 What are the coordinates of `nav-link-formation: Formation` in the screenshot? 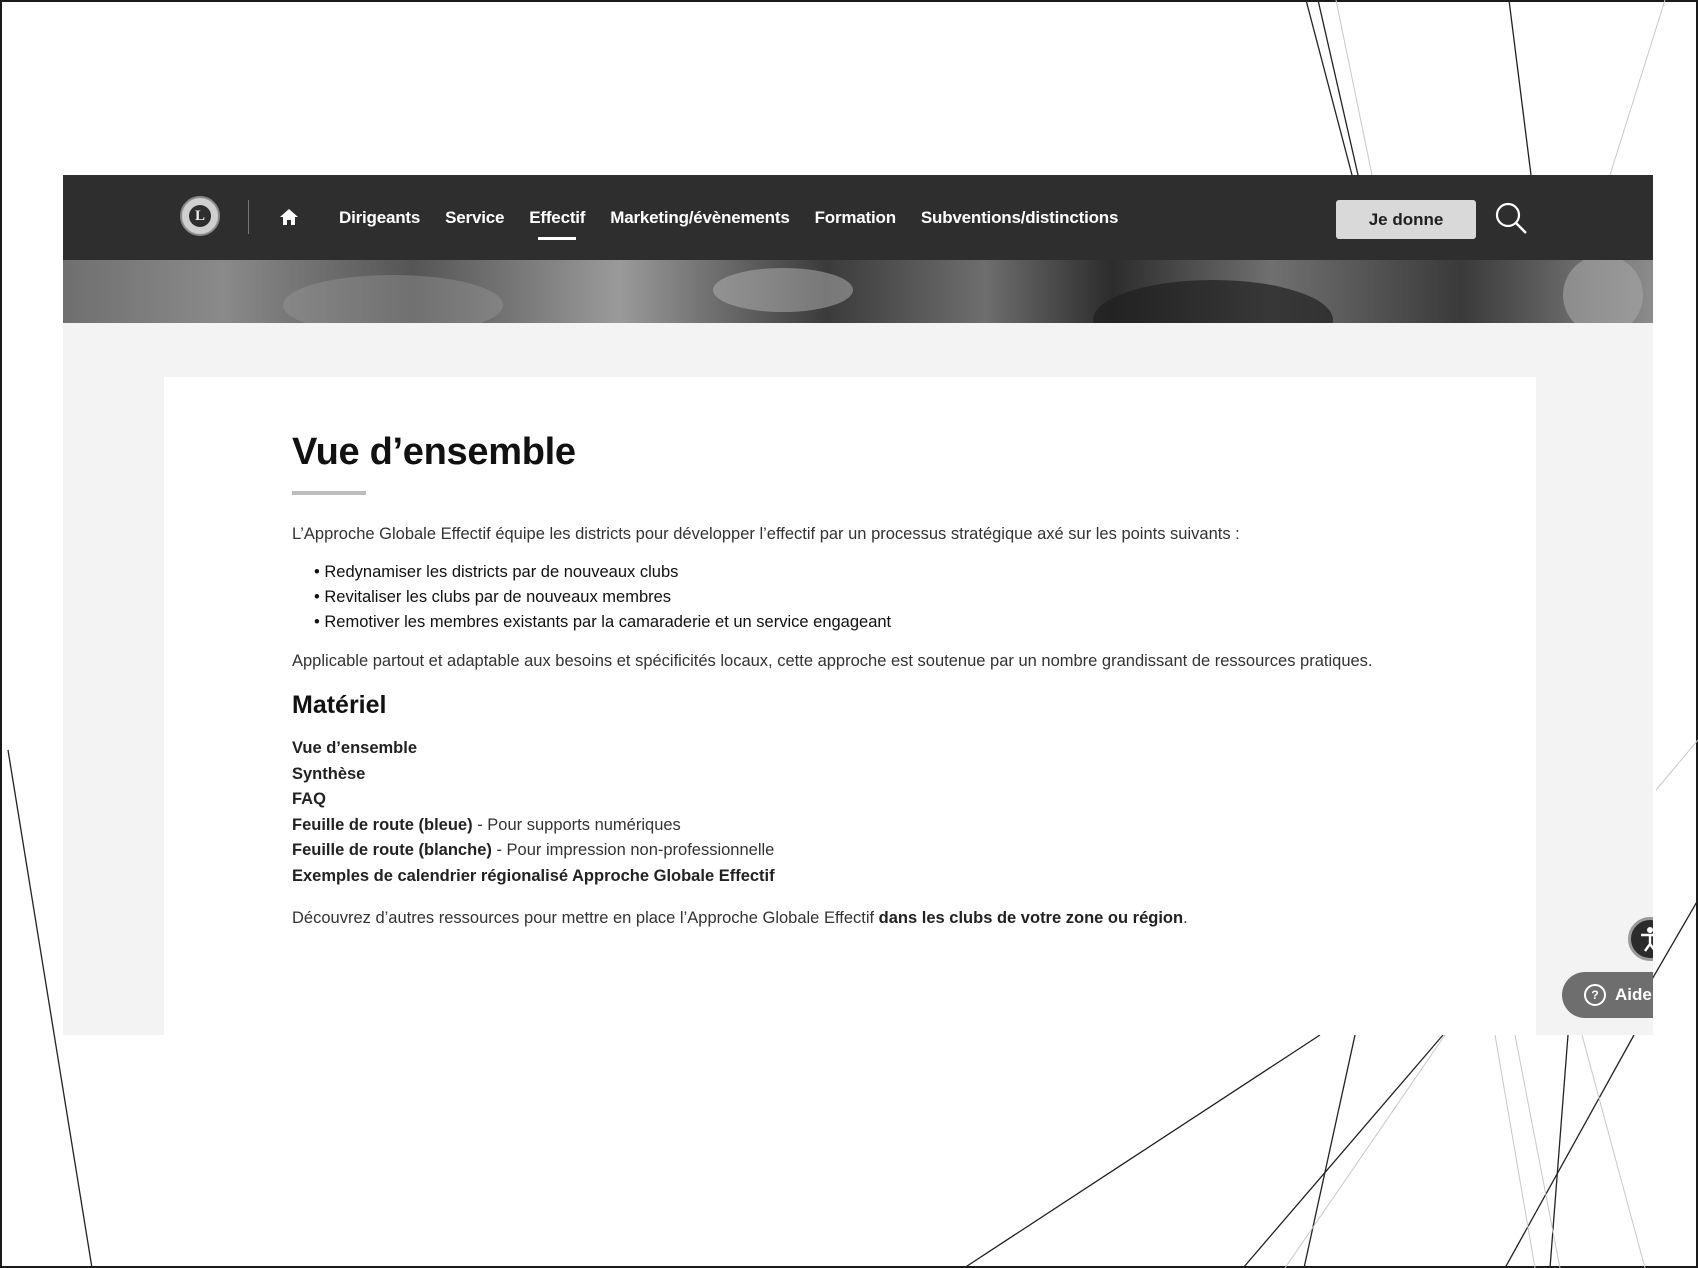 It's located at (856, 217).